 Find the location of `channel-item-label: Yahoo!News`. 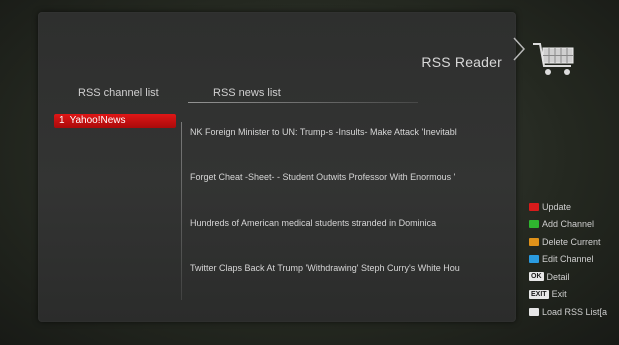

channel-item-label: Yahoo!News is located at coordinates (97, 120).